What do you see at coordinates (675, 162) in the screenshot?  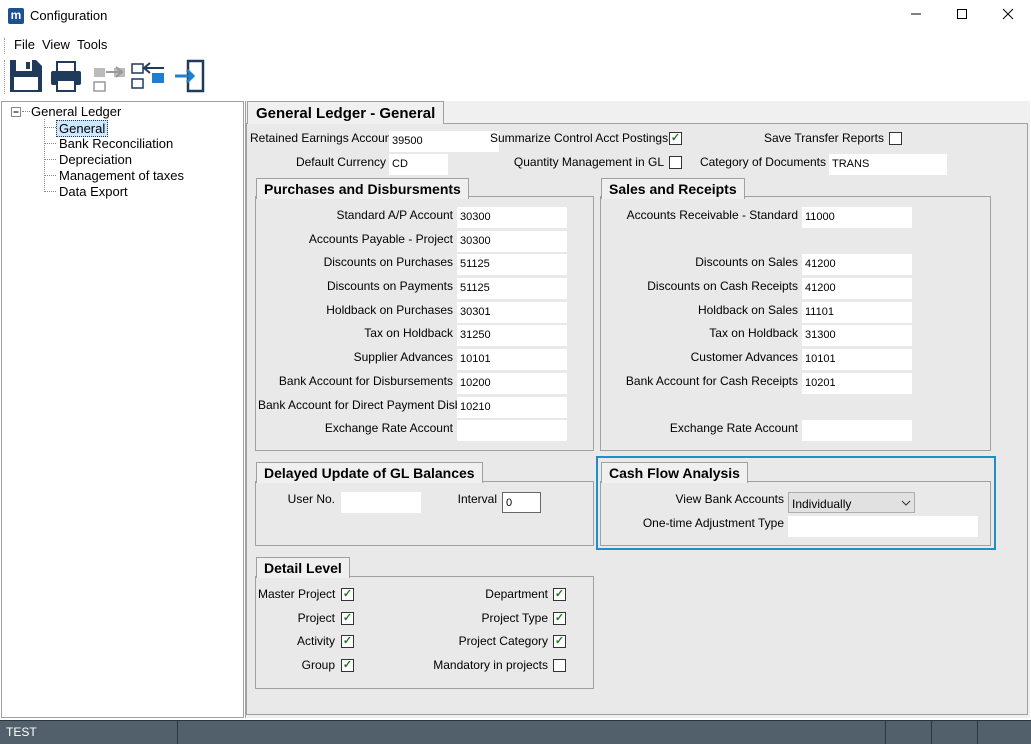 I see `quantity-management-checkbox` at bounding box center [675, 162].